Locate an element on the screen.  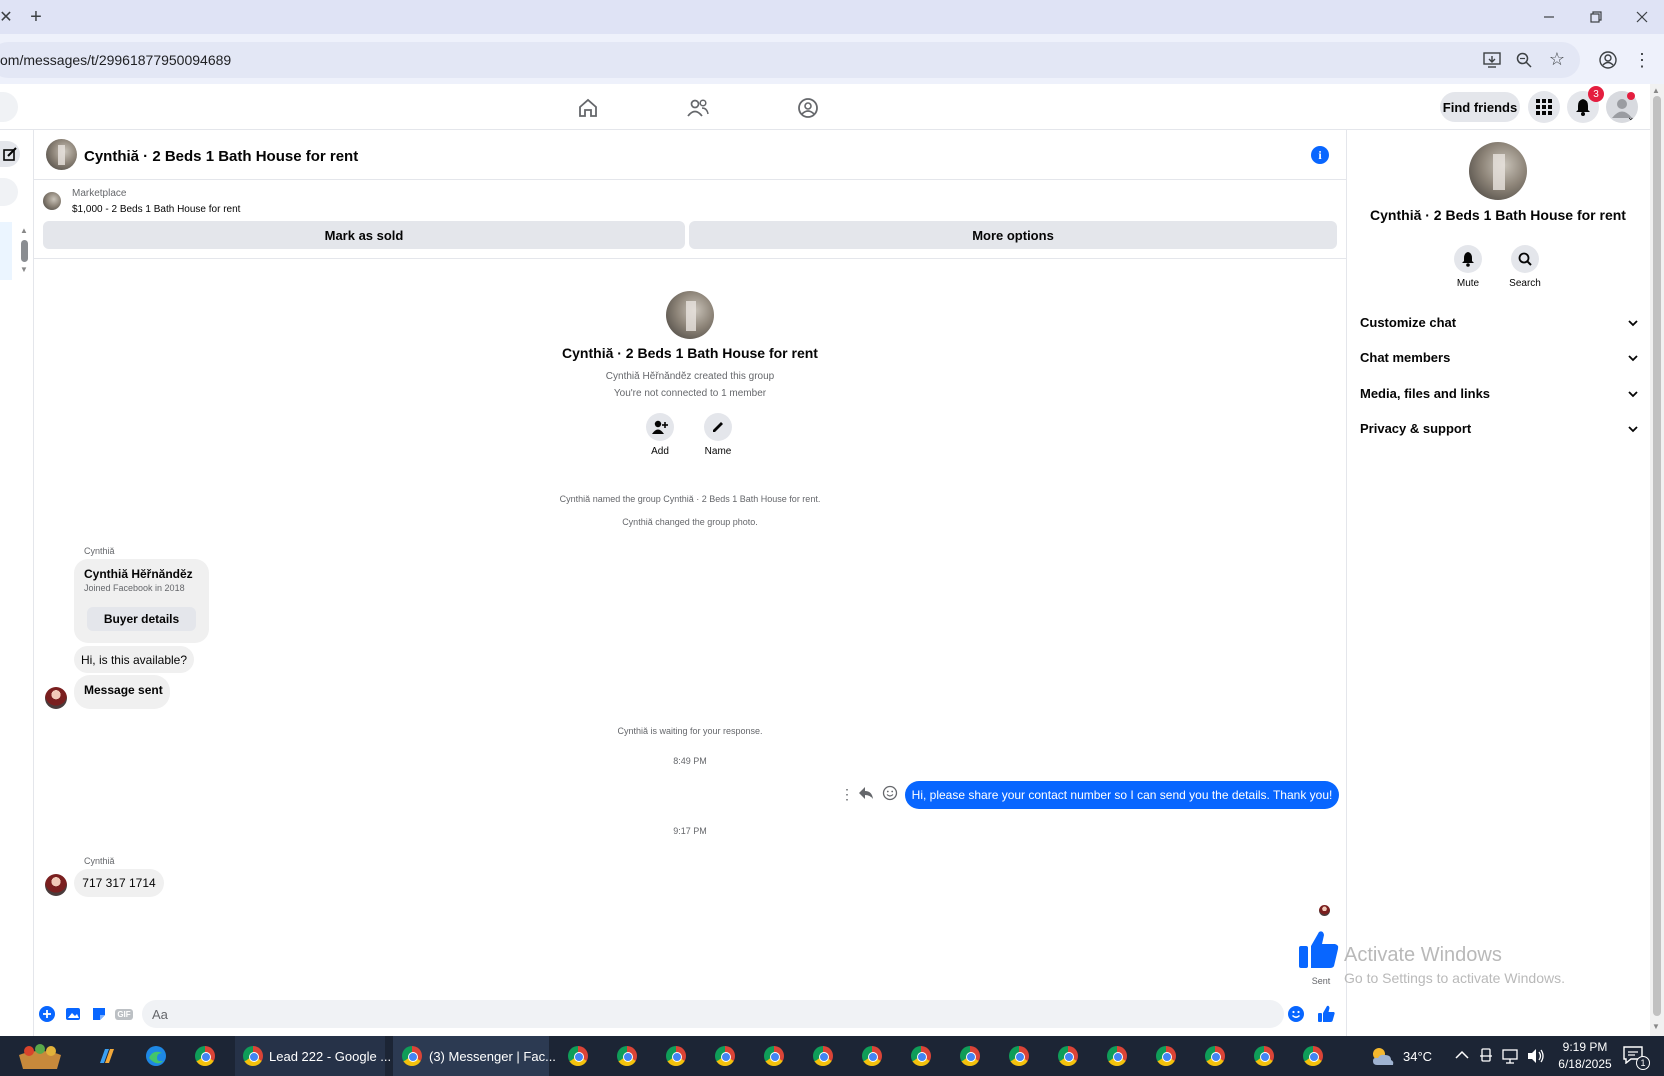
friends-icon is located at coordinates (698, 108).